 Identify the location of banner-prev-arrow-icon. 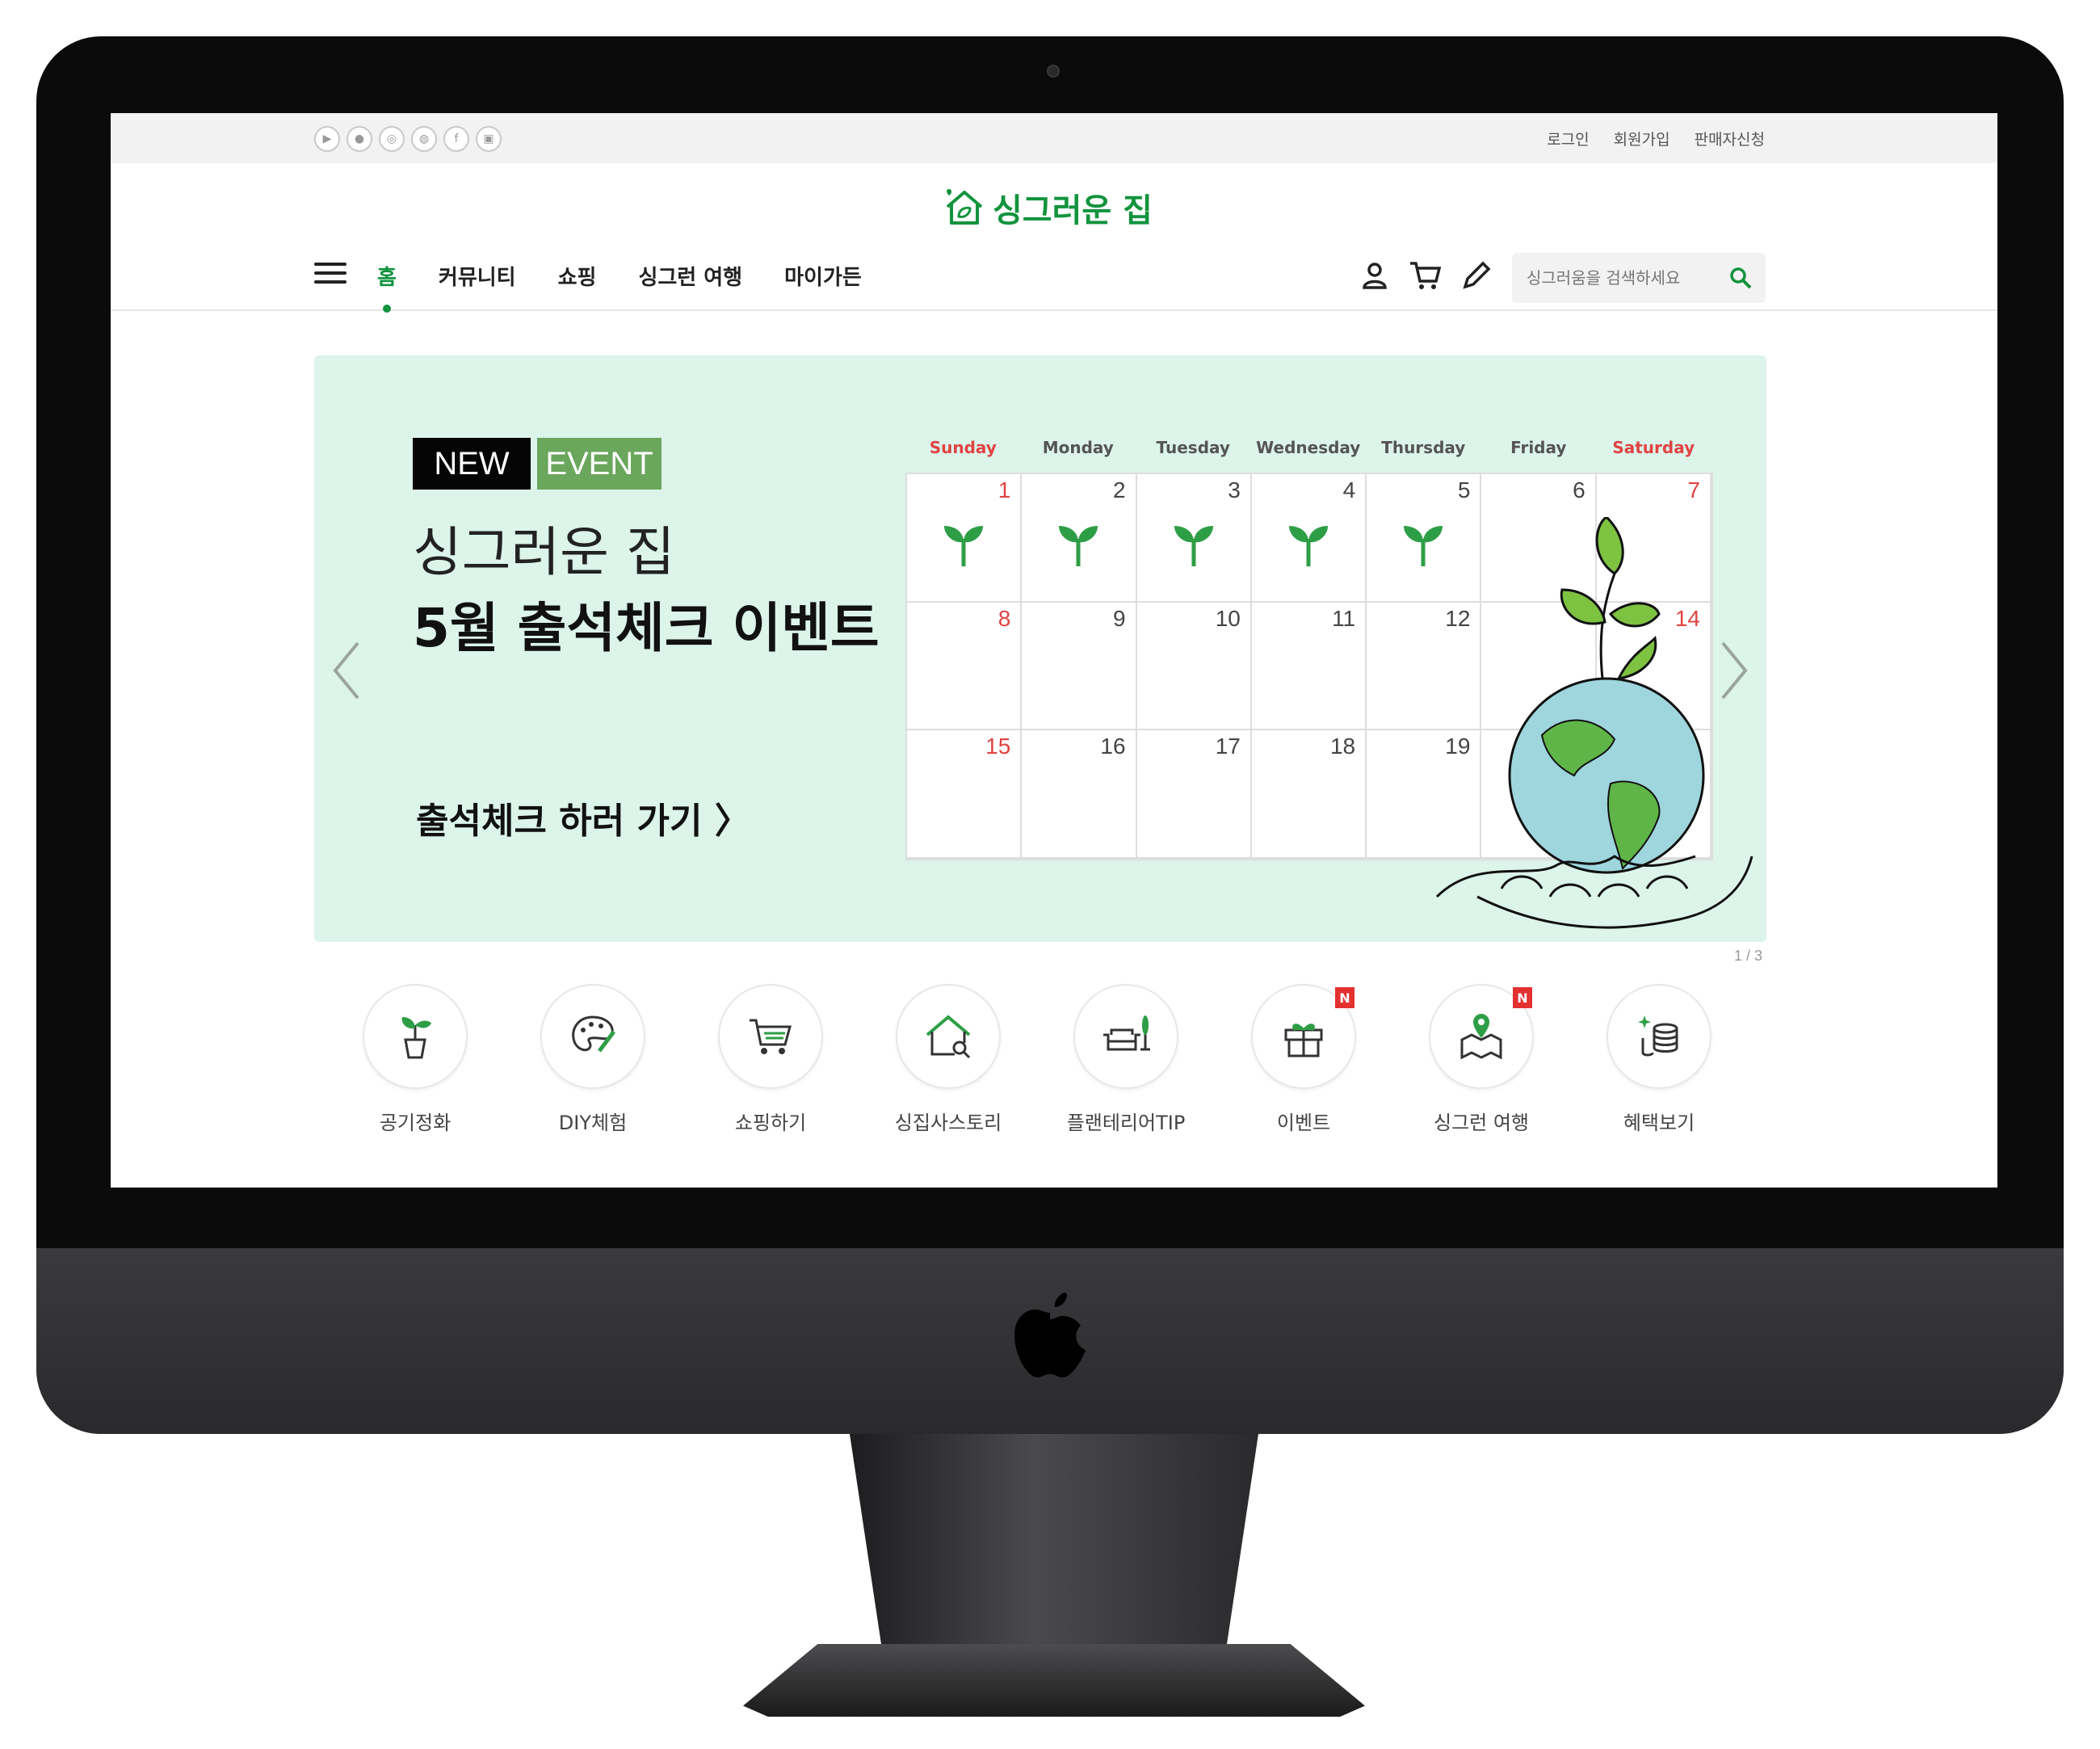
(346, 670).